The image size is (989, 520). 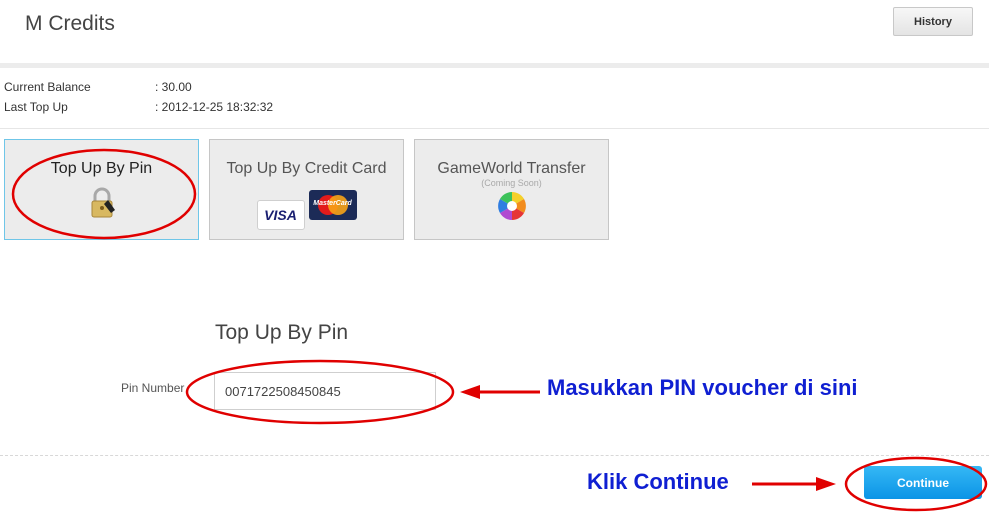 What do you see at coordinates (153, 388) in the screenshot?
I see `pin-number-label: Pin Number` at bounding box center [153, 388].